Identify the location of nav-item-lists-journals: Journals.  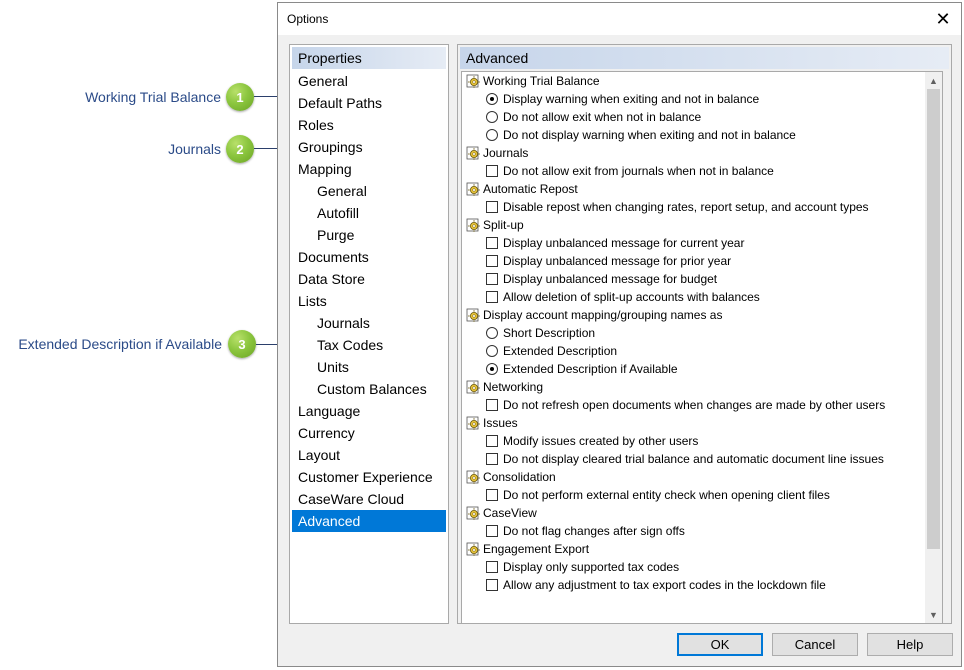
(369, 323).